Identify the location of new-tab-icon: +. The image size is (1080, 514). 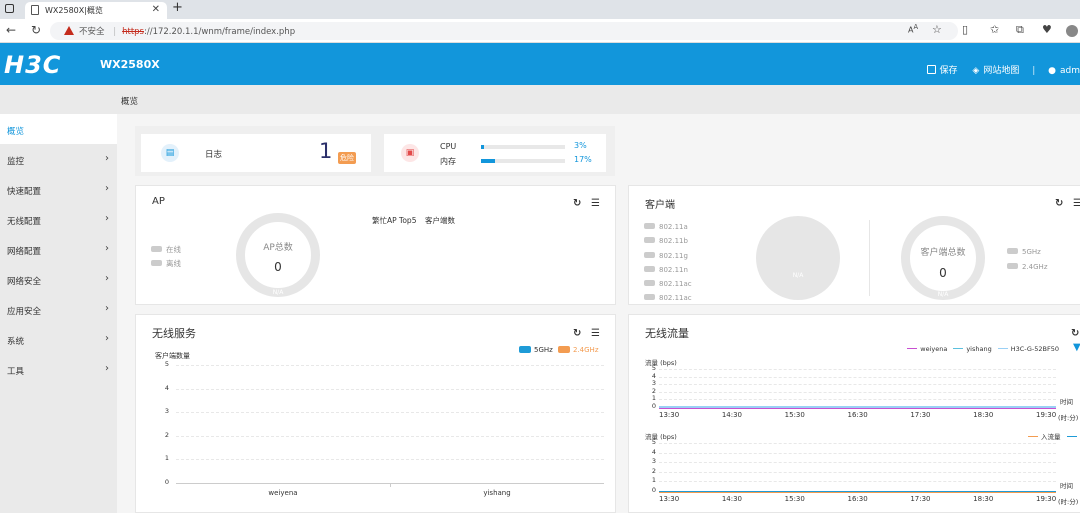
(177, 7).